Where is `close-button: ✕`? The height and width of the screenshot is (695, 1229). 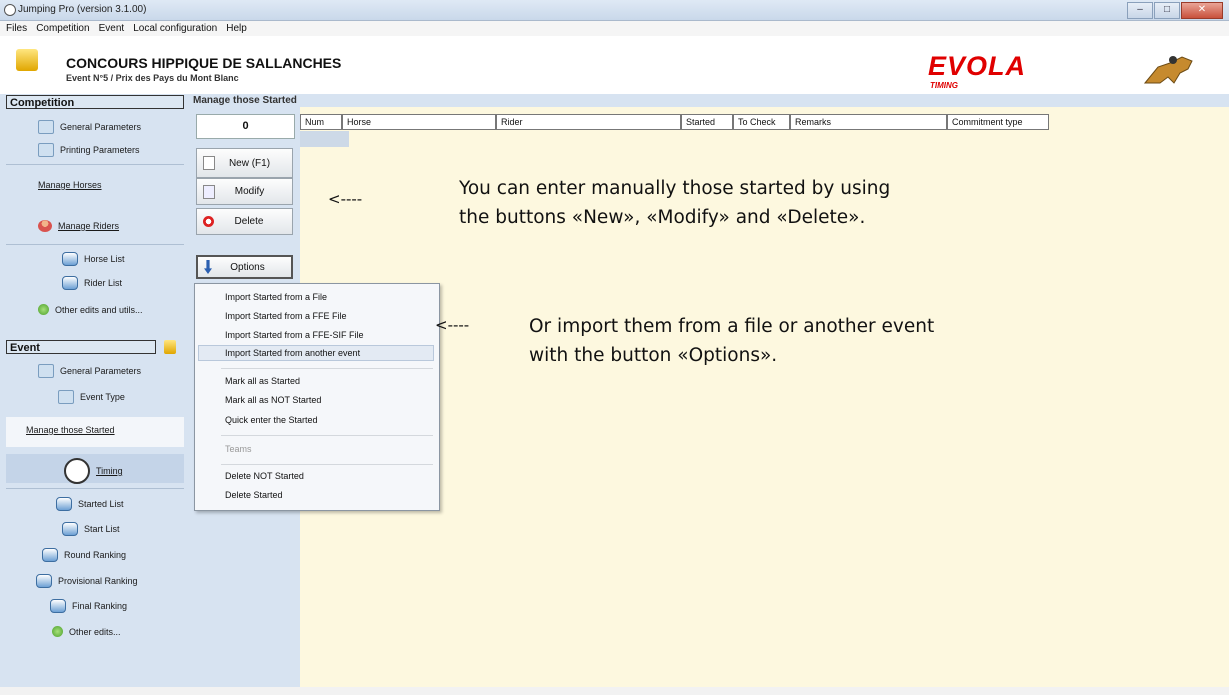
close-button: ✕ is located at coordinates (1202, 10).